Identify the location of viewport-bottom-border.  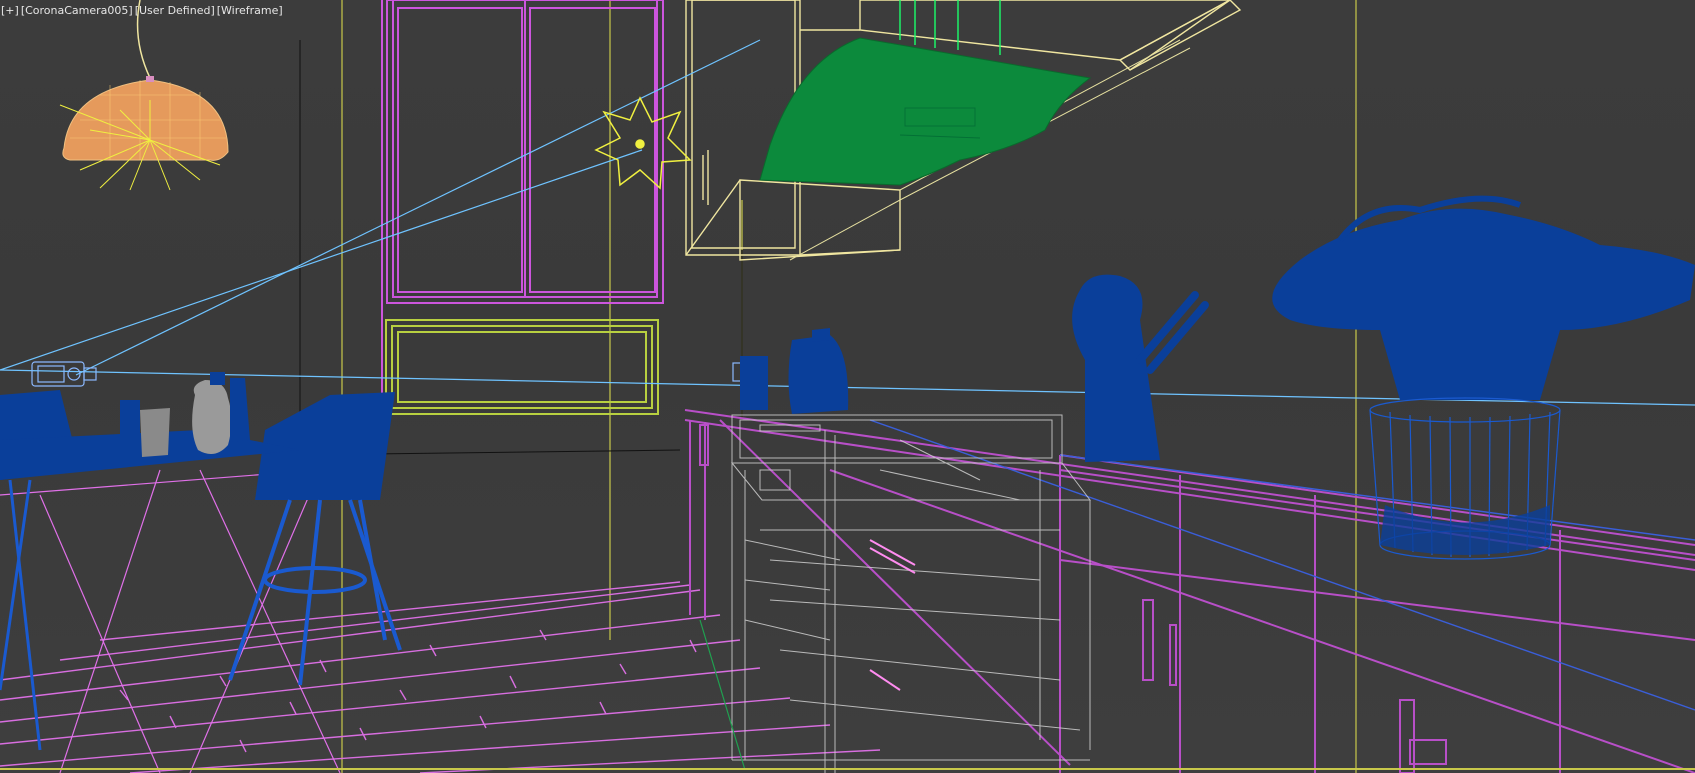
(847, 769).